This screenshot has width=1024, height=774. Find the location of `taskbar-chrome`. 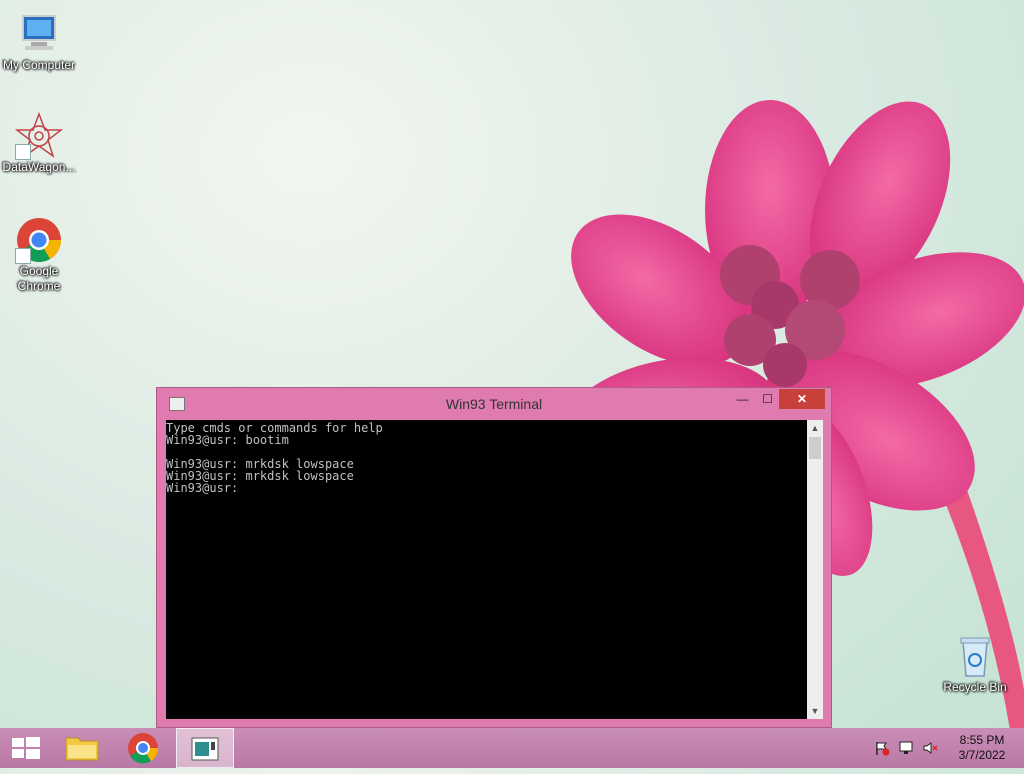

taskbar-chrome is located at coordinates (143, 748).